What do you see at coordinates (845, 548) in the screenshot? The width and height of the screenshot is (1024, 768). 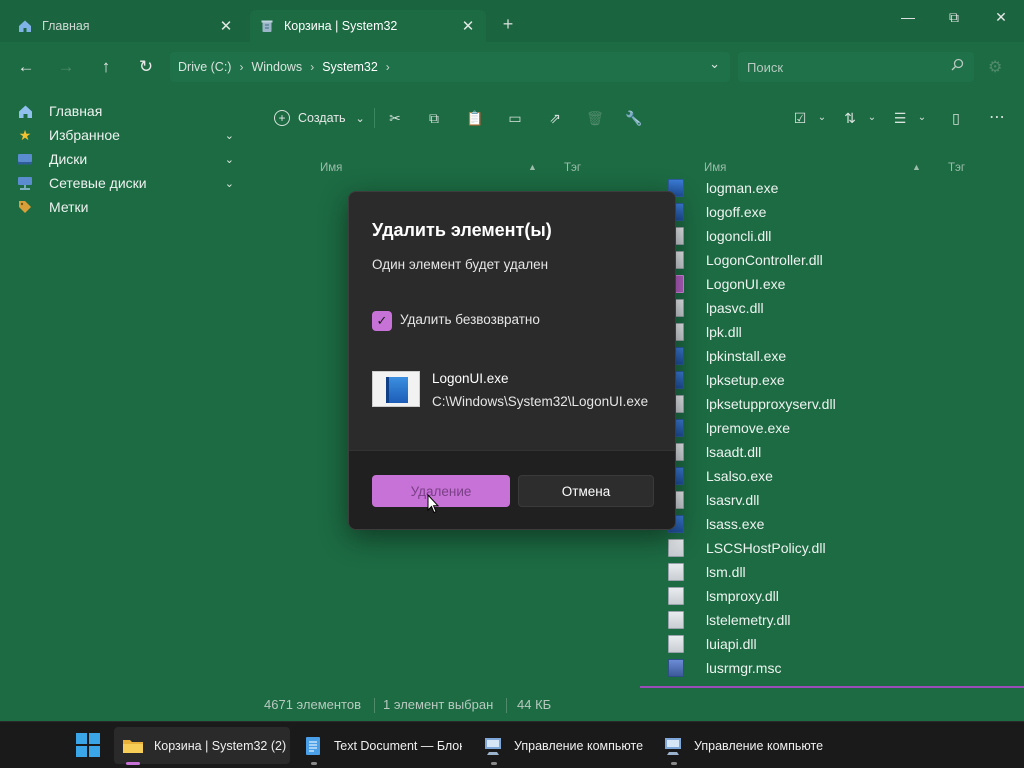 I see `file-row: LSCSHostPolicy.dll` at bounding box center [845, 548].